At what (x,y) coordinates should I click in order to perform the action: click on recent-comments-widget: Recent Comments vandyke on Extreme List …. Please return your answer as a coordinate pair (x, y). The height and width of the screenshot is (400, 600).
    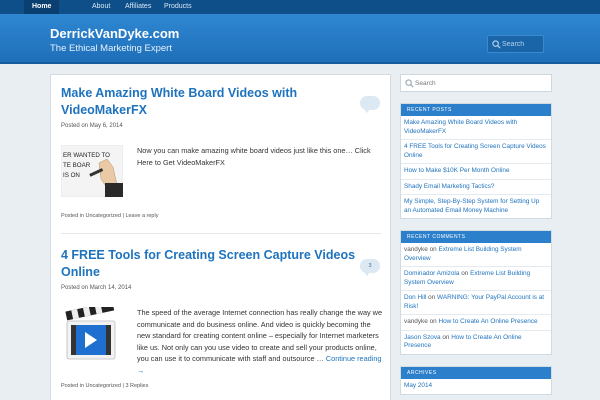
    Looking at the image, I should click on (476, 292).